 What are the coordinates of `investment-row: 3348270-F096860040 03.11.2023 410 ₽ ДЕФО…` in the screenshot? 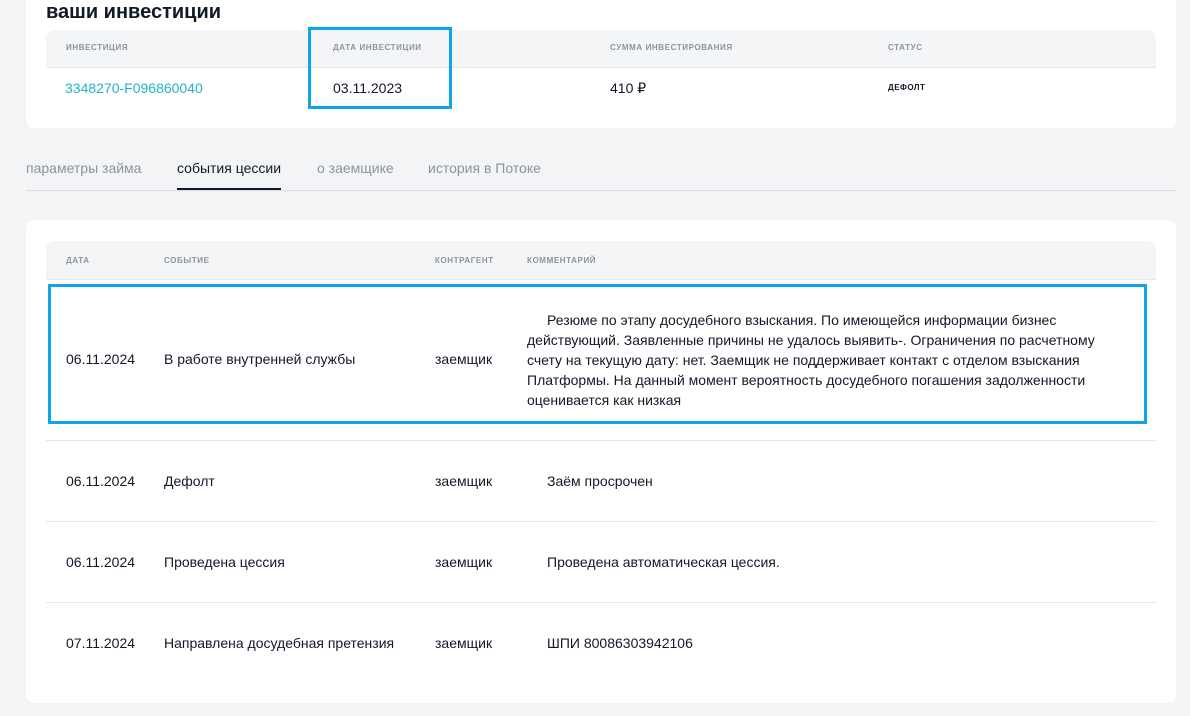 It's located at (601, 88).